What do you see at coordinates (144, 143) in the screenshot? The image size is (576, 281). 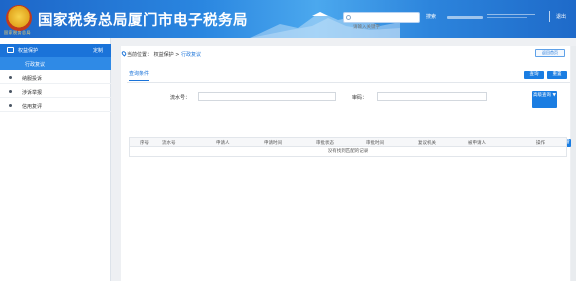 I see `column-header: 序号` at bounding box center [144, 143].